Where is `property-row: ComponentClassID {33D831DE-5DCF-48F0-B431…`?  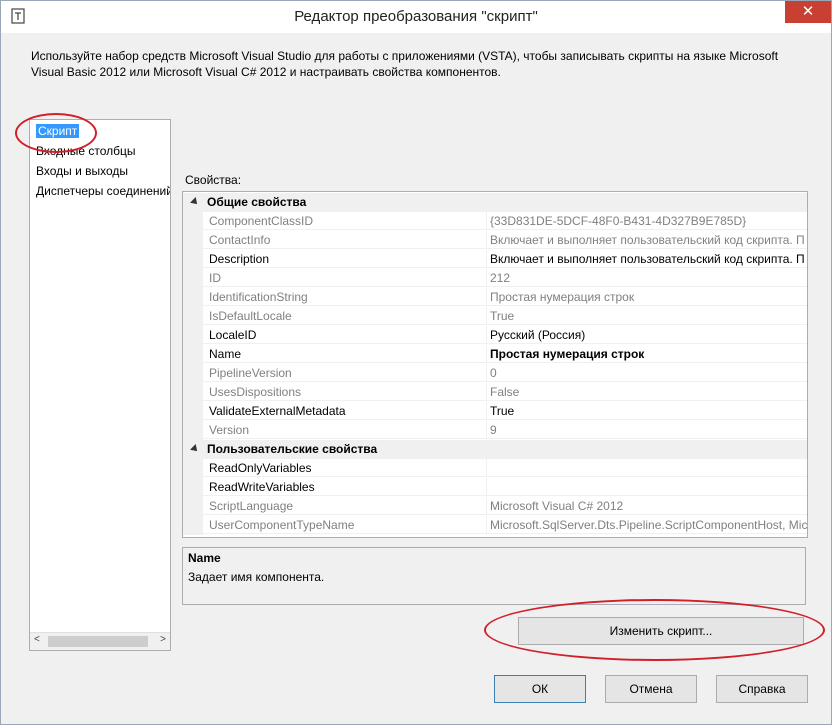
property-row: ComponentClassID {33D831DE-5DCF-48F0-B431… is located at coordinates (495, 221).